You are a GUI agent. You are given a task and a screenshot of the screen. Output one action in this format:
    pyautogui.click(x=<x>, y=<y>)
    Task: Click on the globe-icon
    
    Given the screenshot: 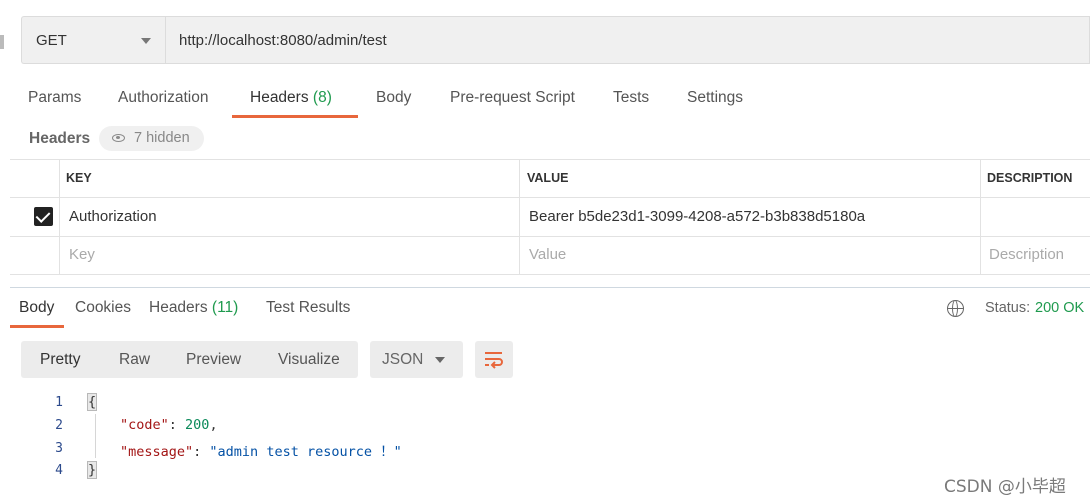 What is the action you would take?
    pyautogui.click(x=955, y=308)
    